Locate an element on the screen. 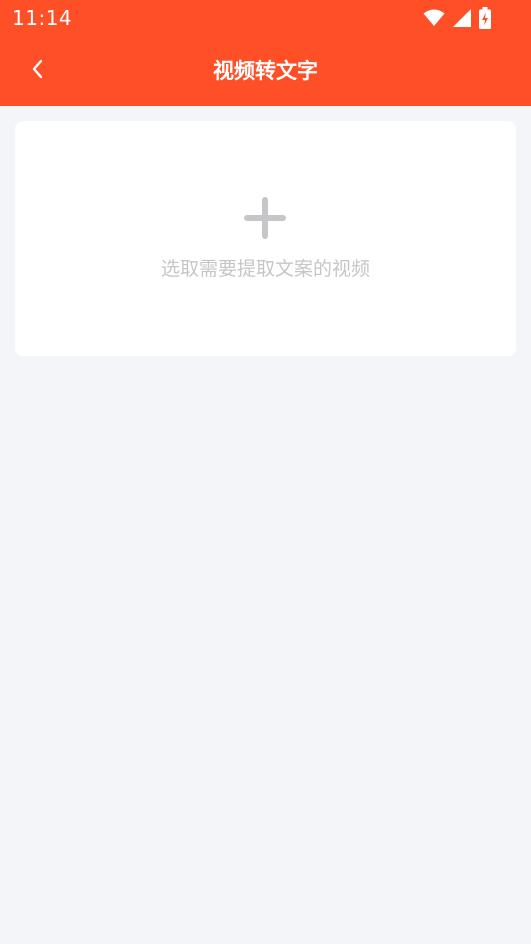 This screenshot has width=531, height=944. navigation-bar: 视频转文字 is located at coordinates (265, 71).